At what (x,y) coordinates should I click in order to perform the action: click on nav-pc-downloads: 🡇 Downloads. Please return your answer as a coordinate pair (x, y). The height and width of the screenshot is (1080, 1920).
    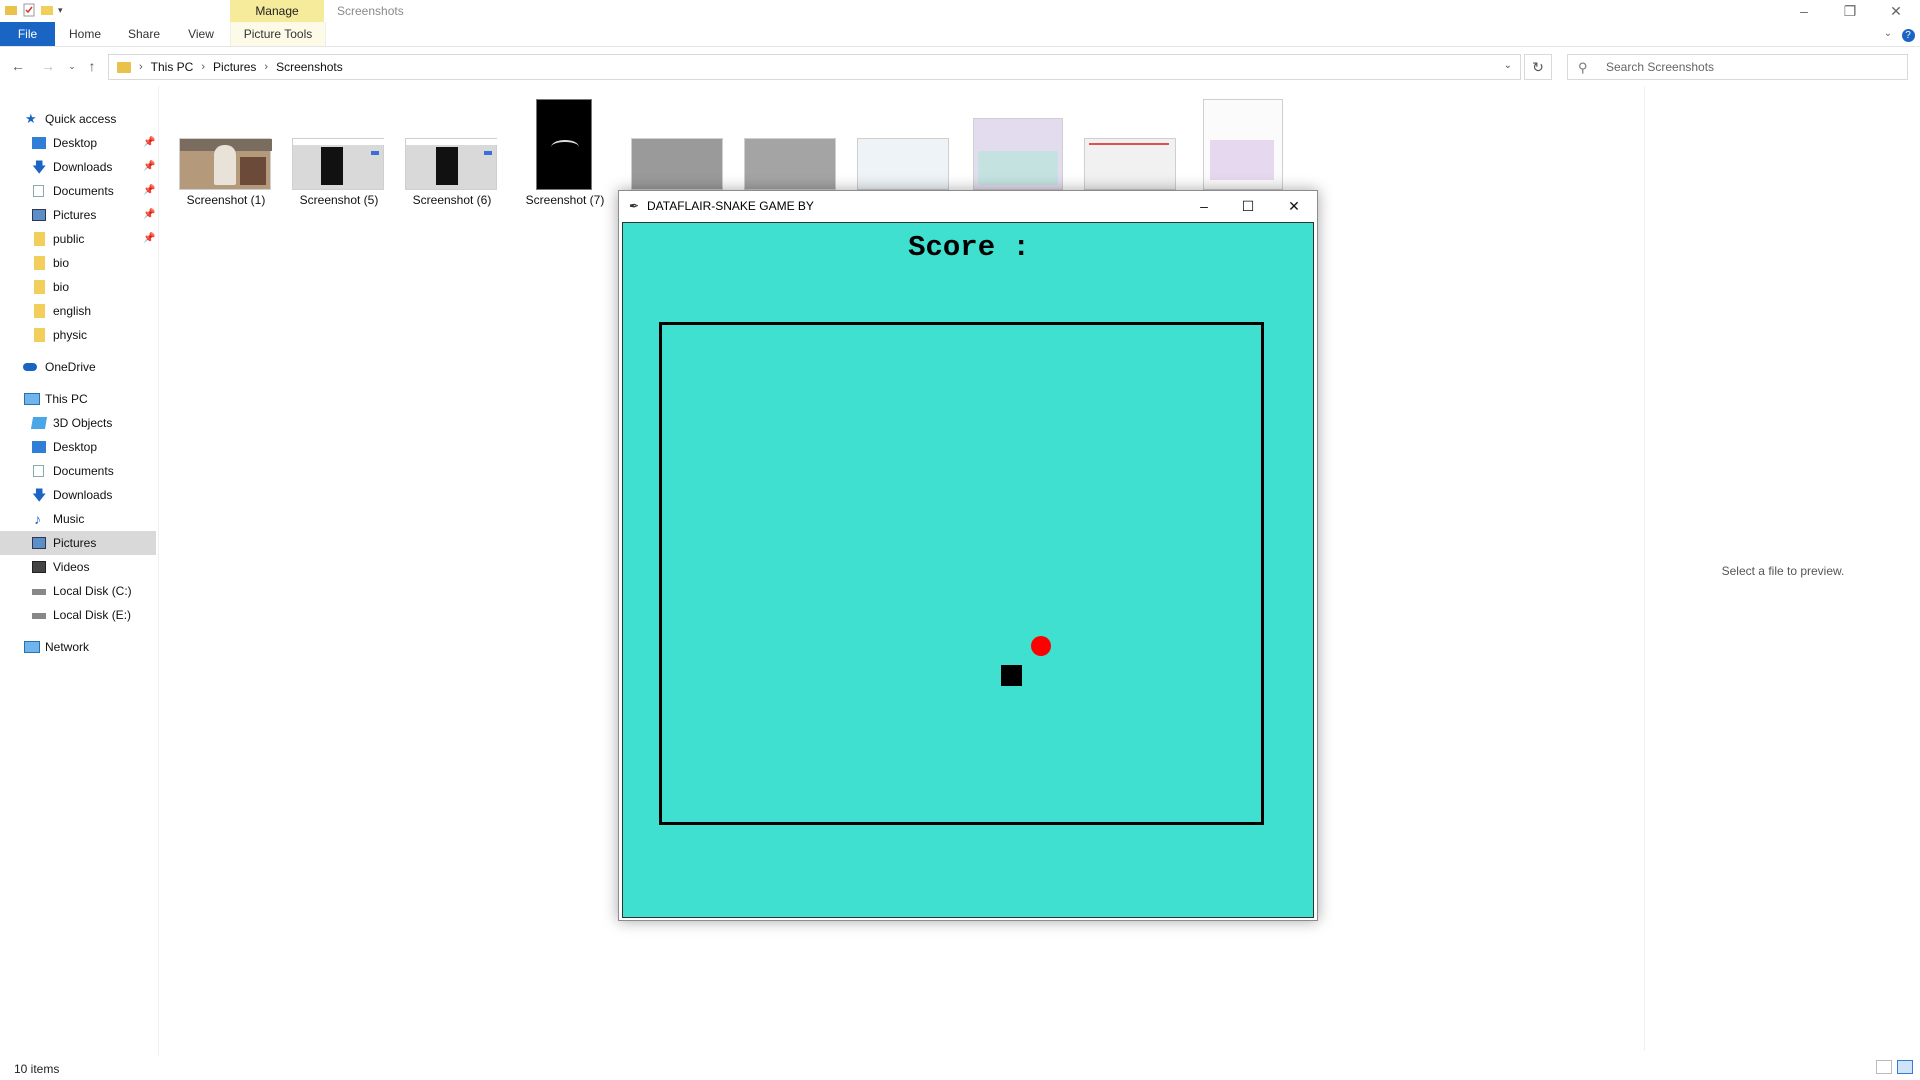
    Looking at the image, I should click on (78, 495).